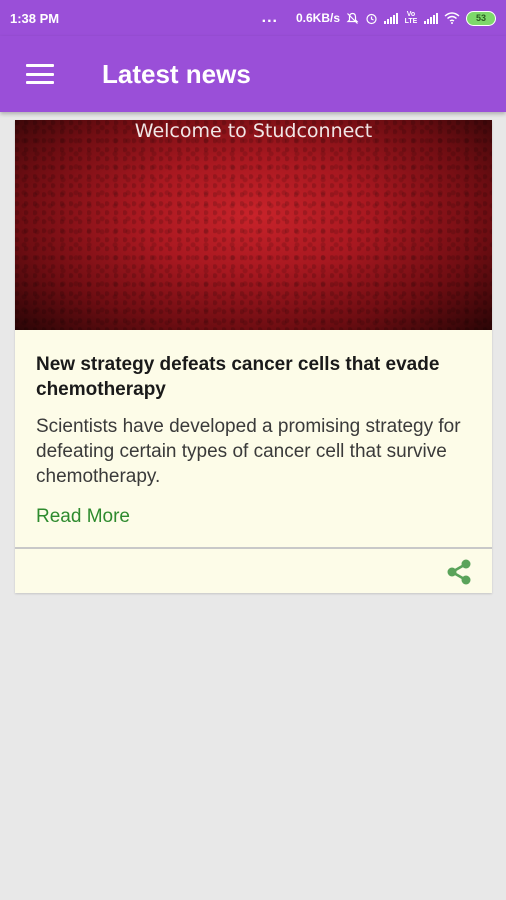 The image size is (506, 900). What do you see at coordinates (411, 18) in the screenshot?
I see `volte-icon: Vo LTE` at bounding box center [411, 18].